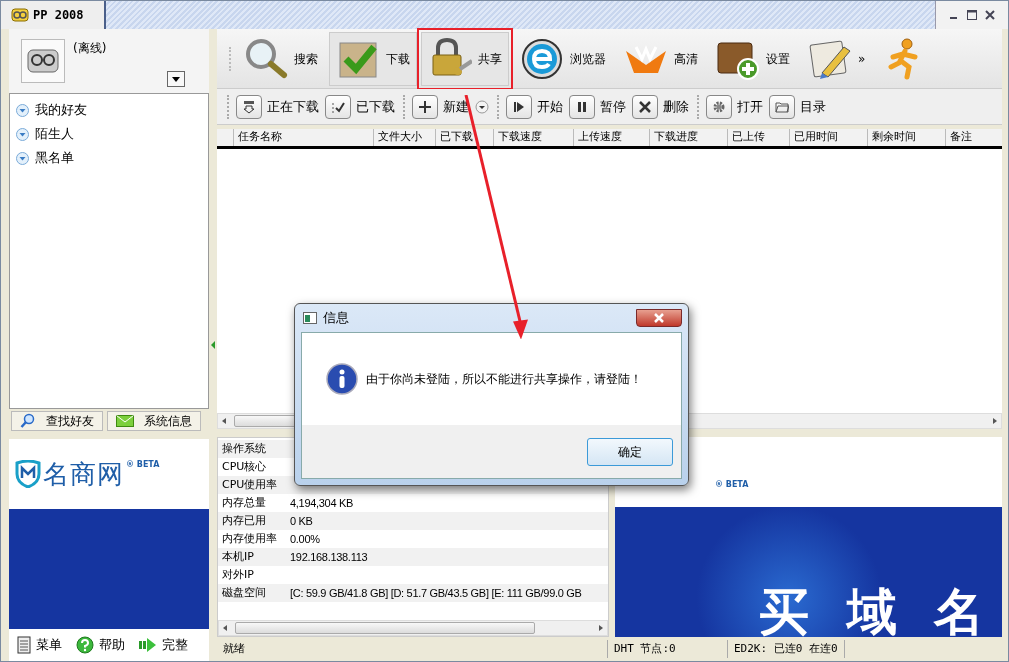 The image size is (1009, 662). Describe the element at coordinates (906, 137) in the screenshot. I see `column-header: 剩余时间` at that location.